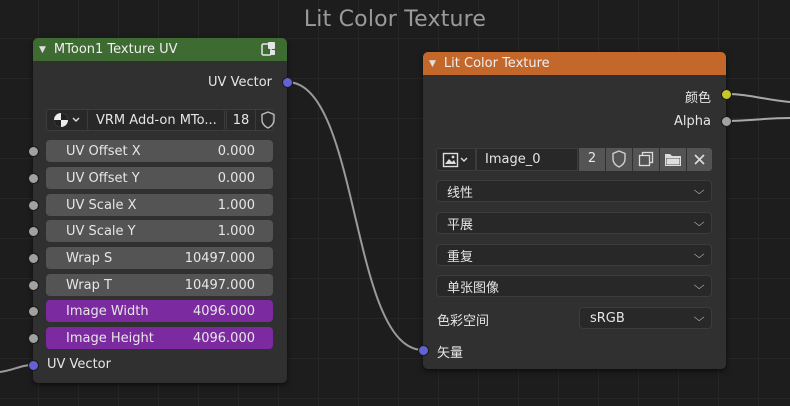  What do you see at coordinates (103, 178) in the screenshot?
I see `field-label: UV Offset Y` at bounding box center [103, 178].